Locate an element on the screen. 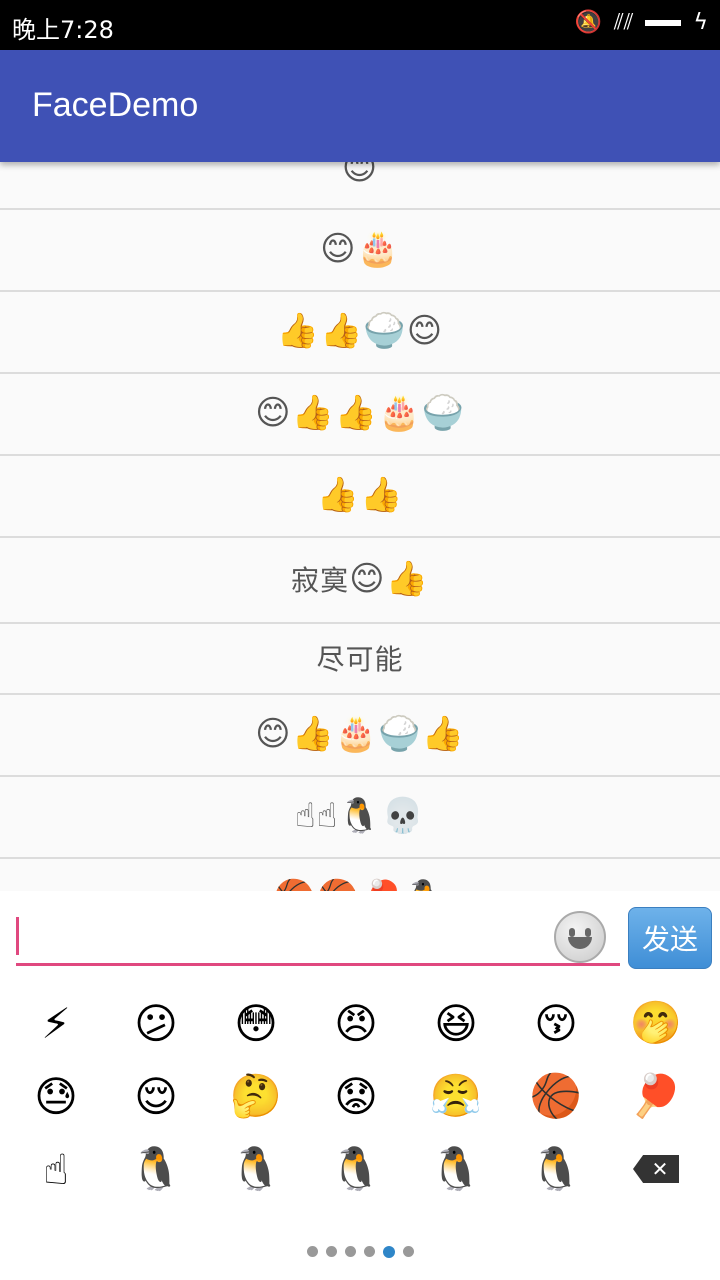  emoji-key: 🏀 is located at coordinates (556, 1096).